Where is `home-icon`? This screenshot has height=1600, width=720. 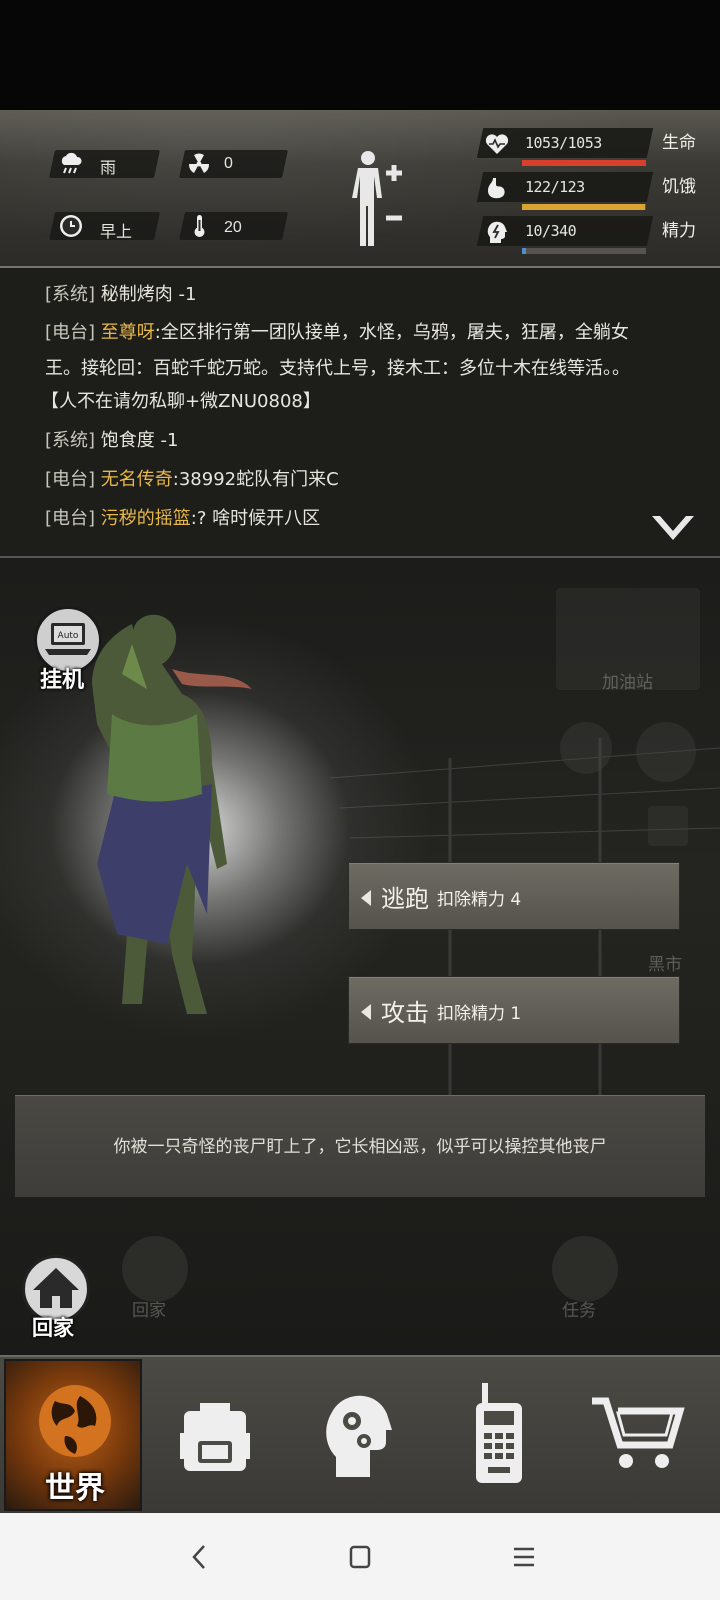 home-icon is located at coordinates (360, 1557).